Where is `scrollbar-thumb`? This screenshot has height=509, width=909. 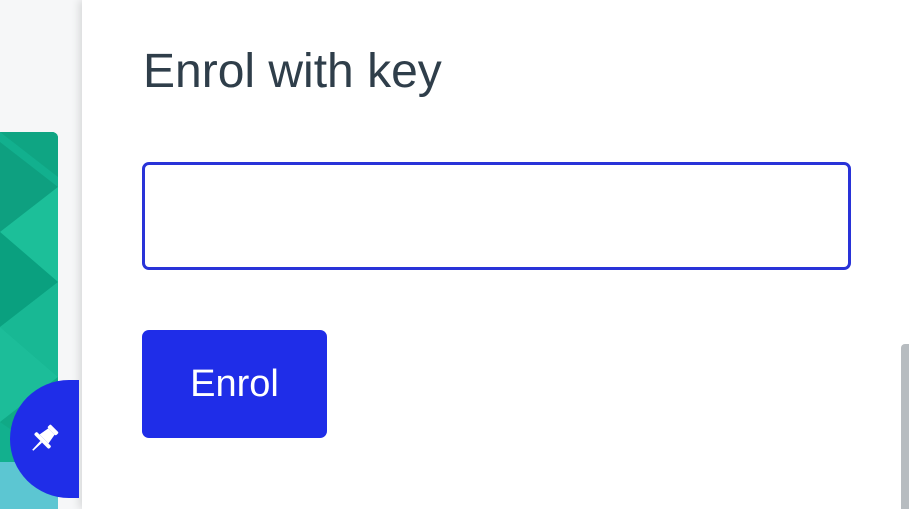 scrollbar-thumb is located at coordinates (905, 426).